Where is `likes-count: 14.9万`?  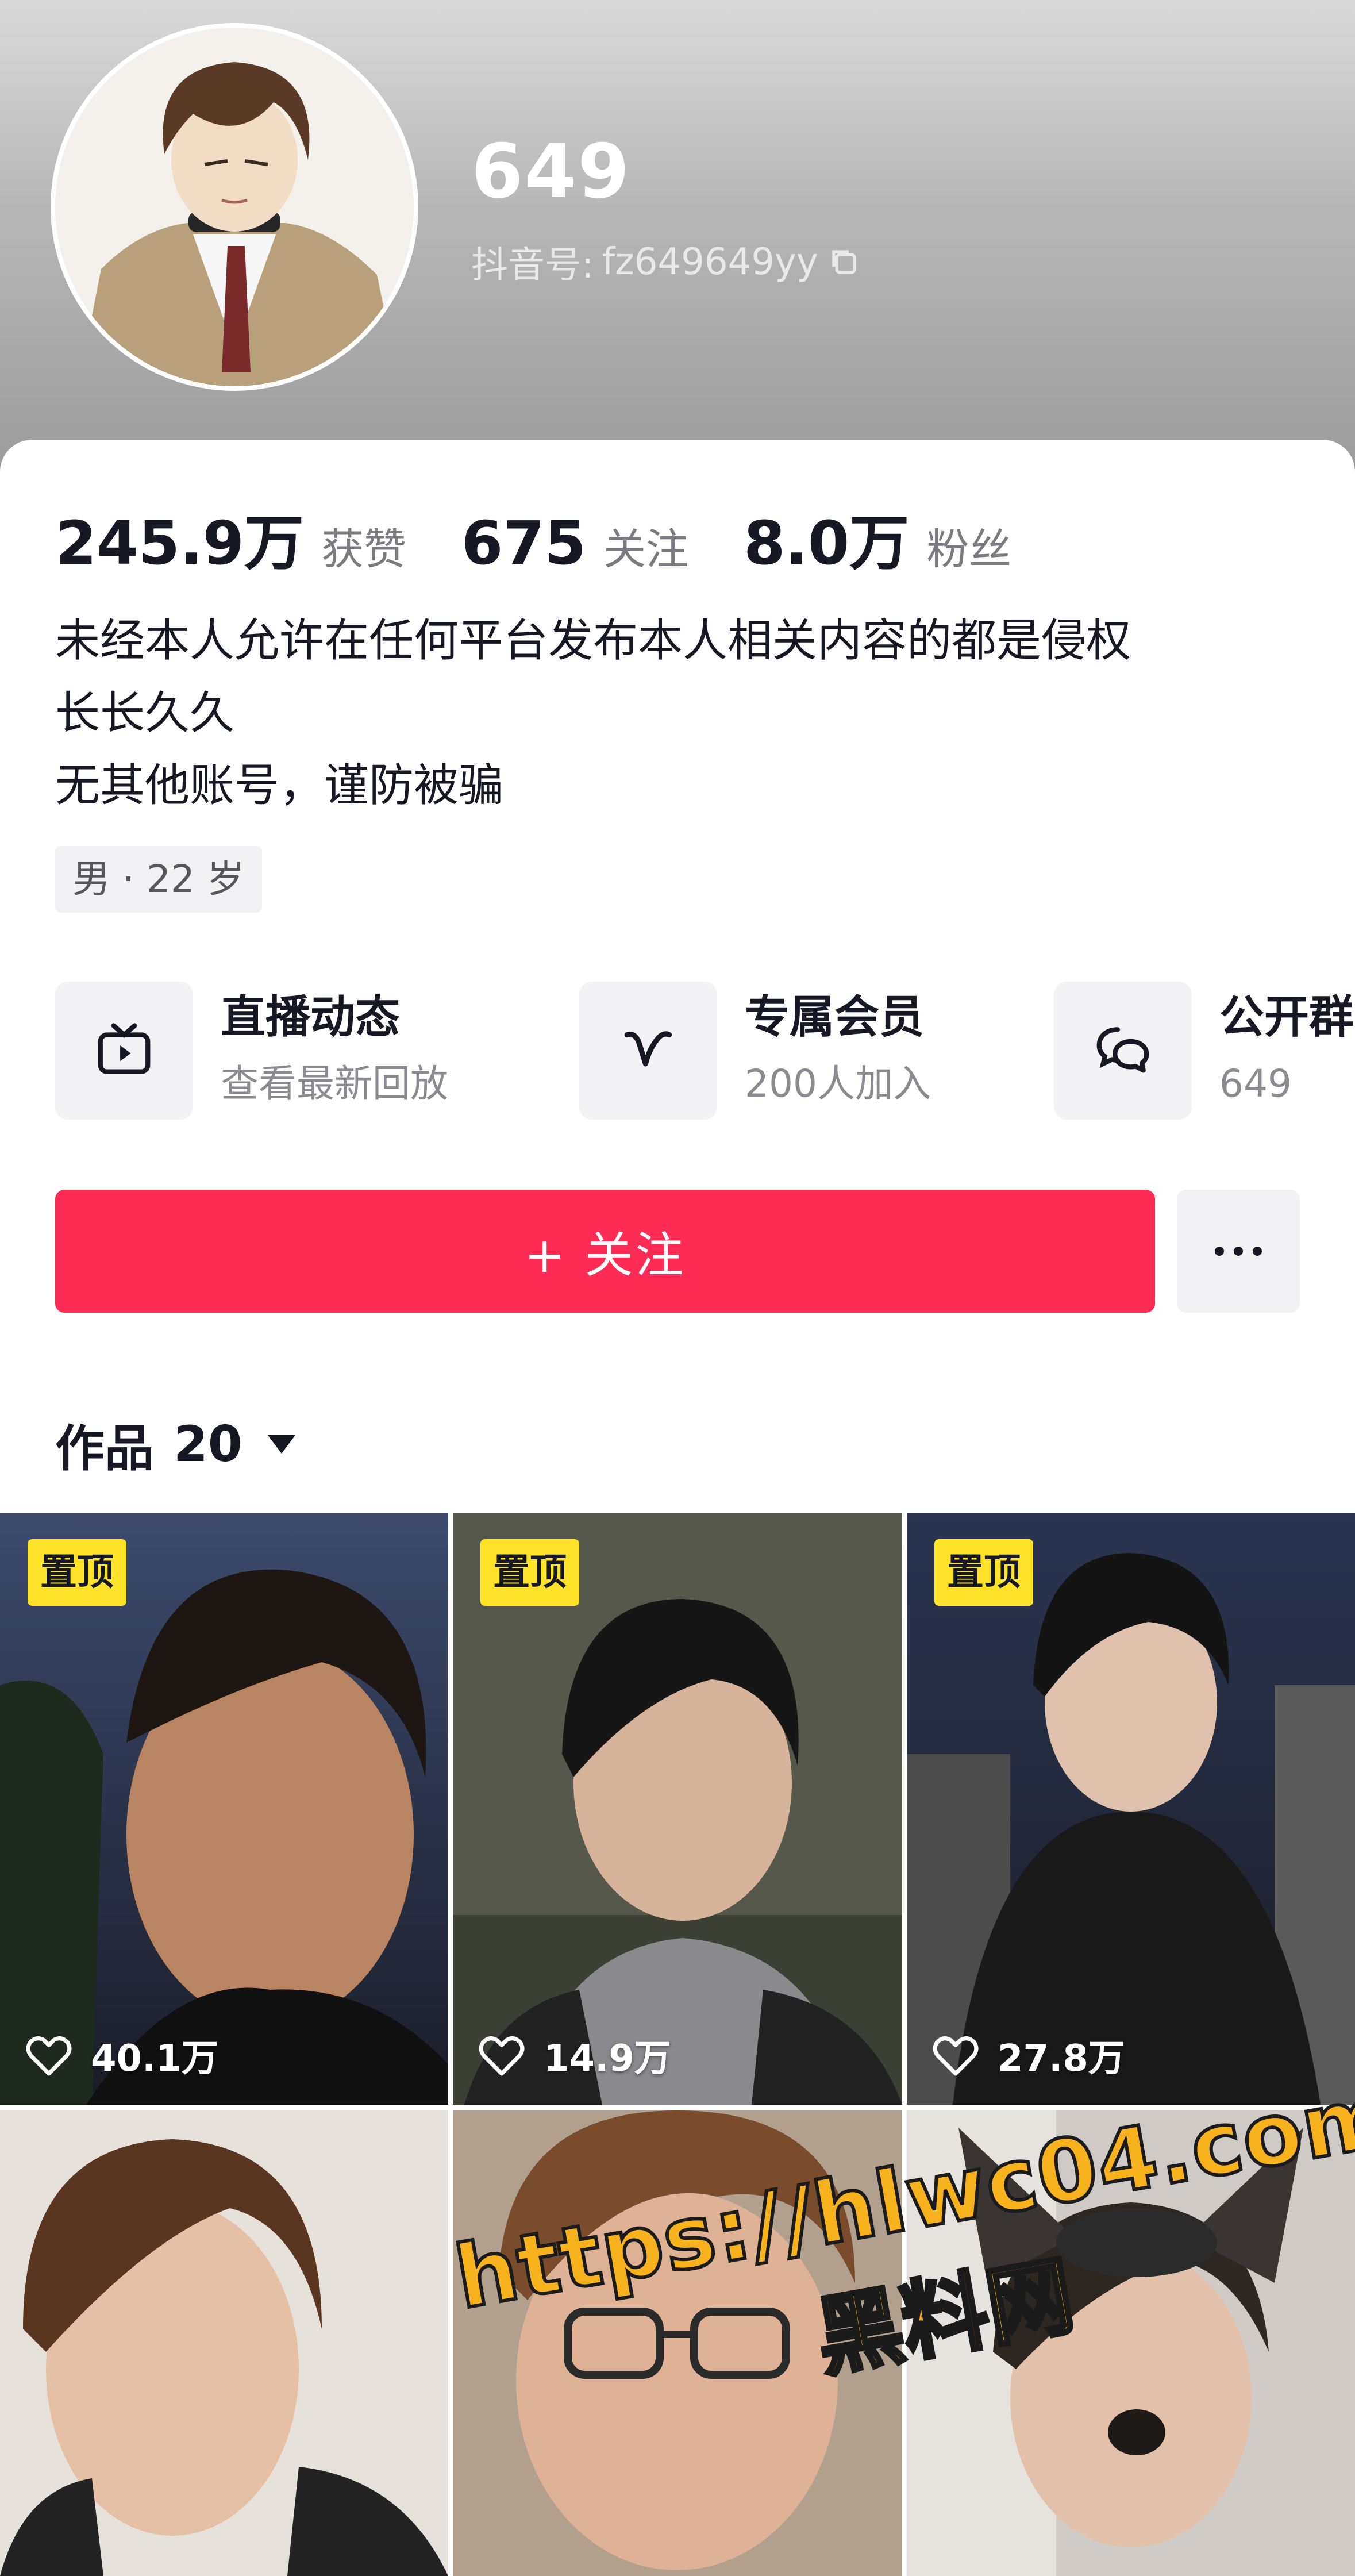 likes-count: 14.9万 is located at coordinates (574, 2055).